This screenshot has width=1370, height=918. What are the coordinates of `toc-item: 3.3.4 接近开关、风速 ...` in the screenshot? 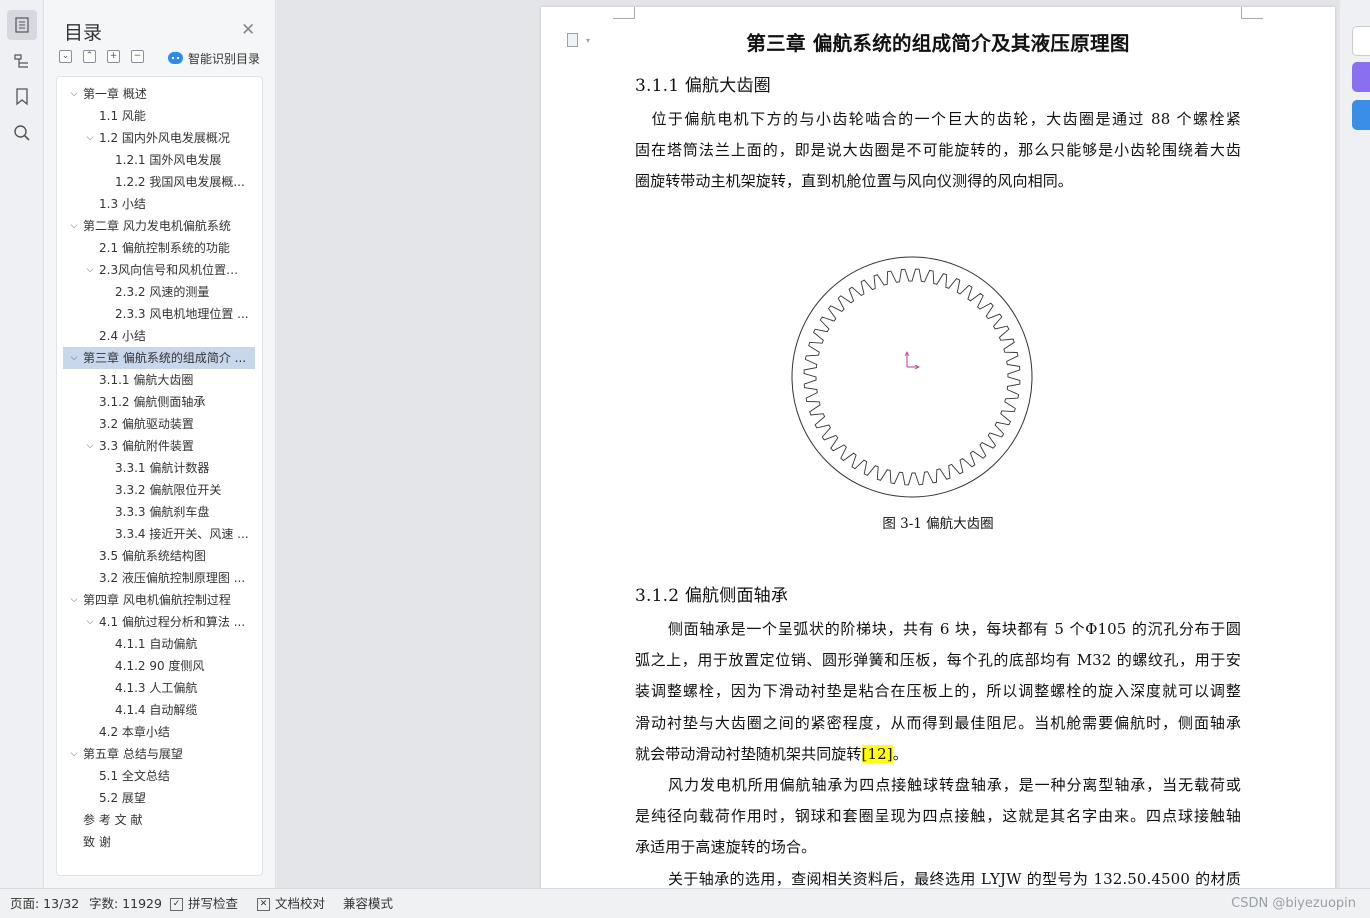 It's located at (159, 534).